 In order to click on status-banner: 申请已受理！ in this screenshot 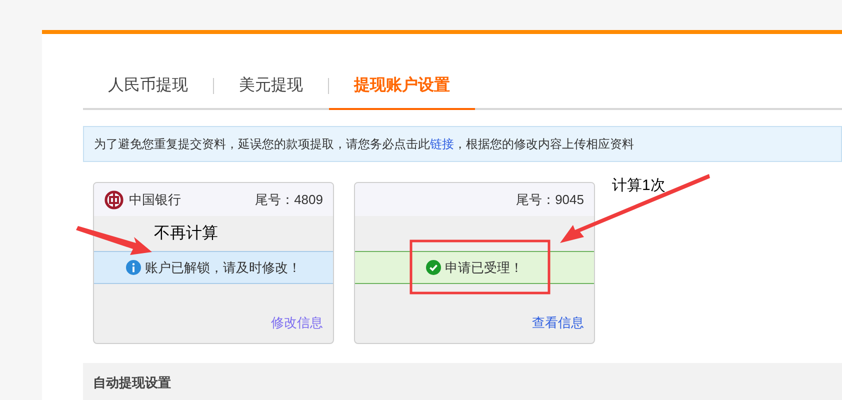, I will do `click(474, 267)`.